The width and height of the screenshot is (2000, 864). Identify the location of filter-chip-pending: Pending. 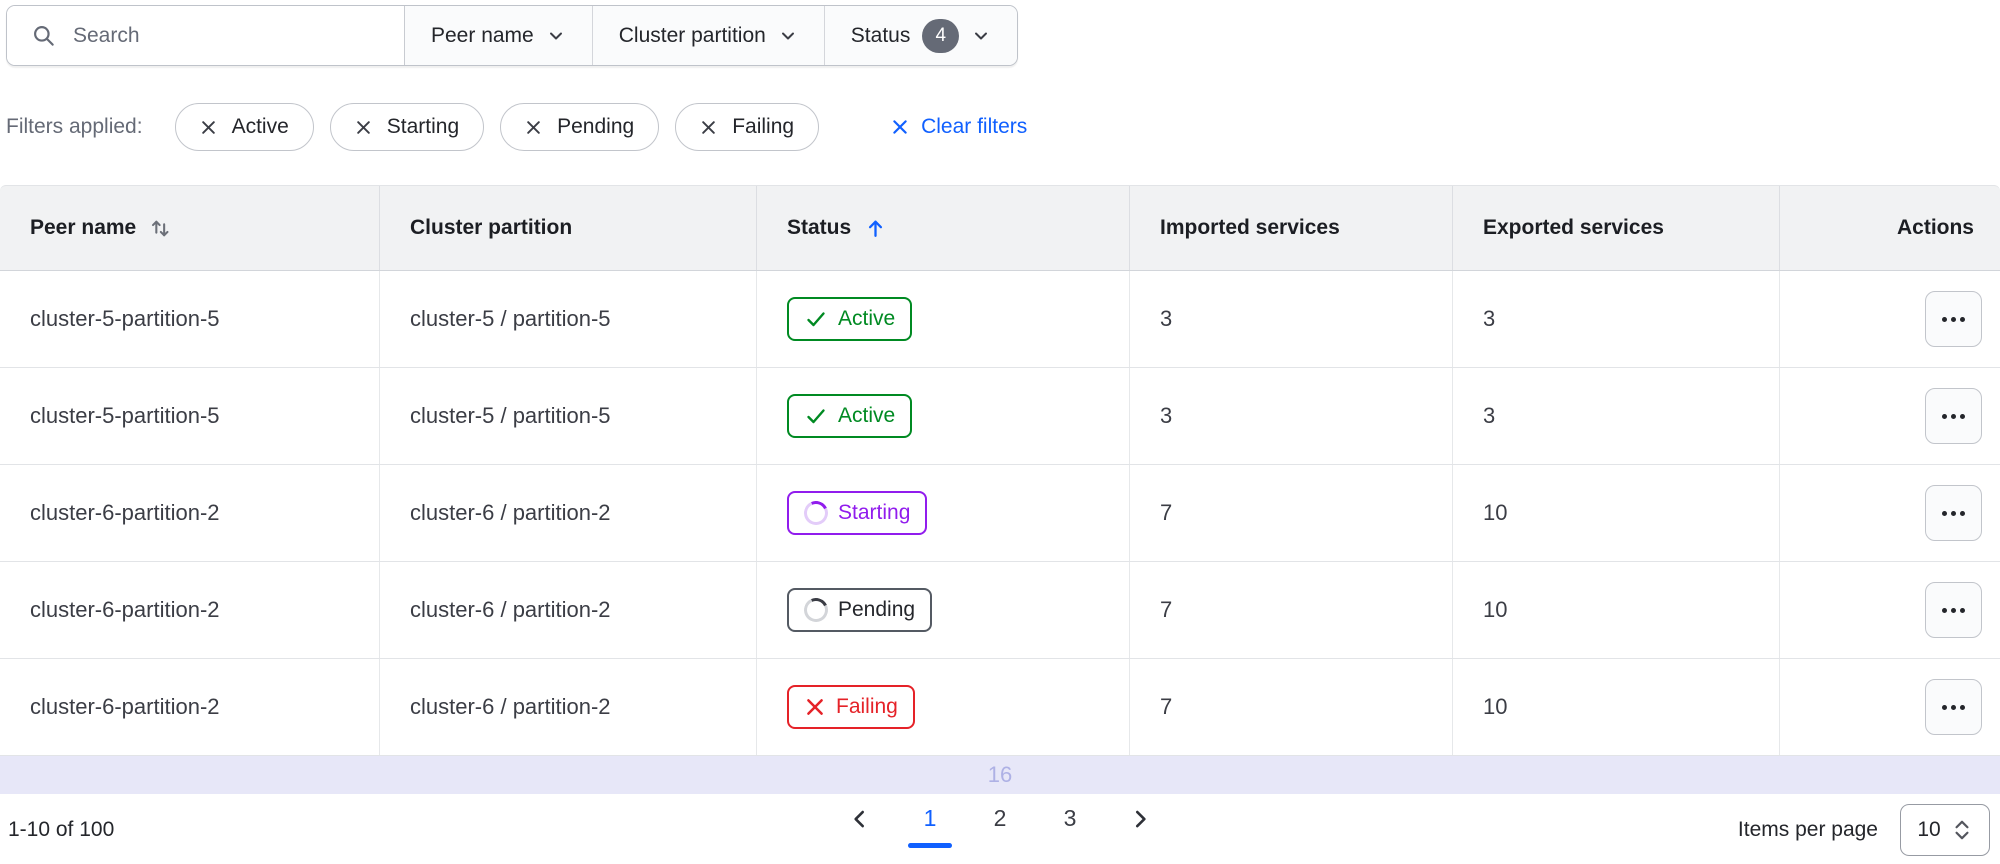
(580, 127).